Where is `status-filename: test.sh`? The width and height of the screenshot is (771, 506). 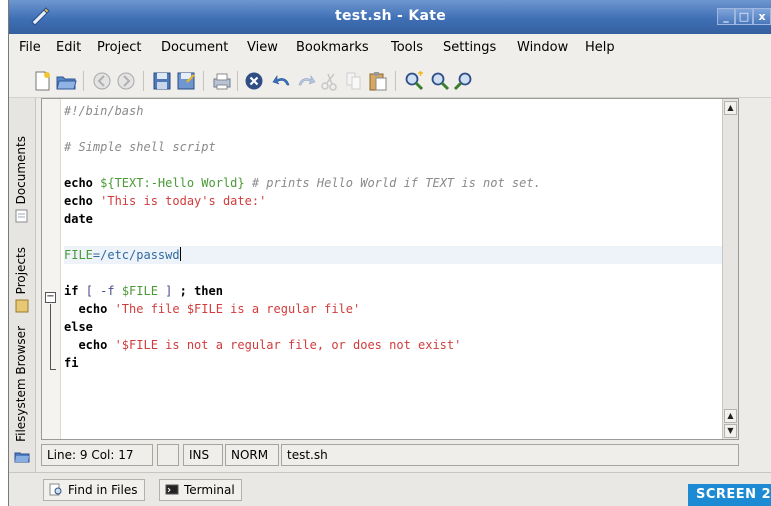
status-filename: test.sh is located at coordinates (510, 455).